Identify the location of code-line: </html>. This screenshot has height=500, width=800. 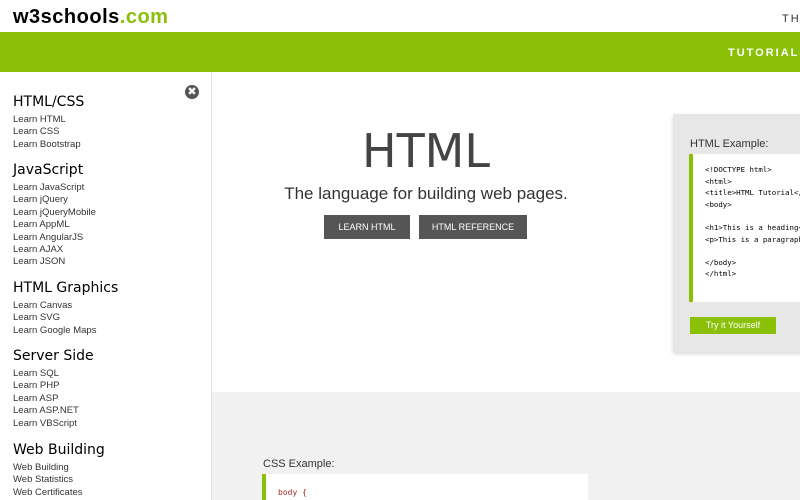
(721, 274).